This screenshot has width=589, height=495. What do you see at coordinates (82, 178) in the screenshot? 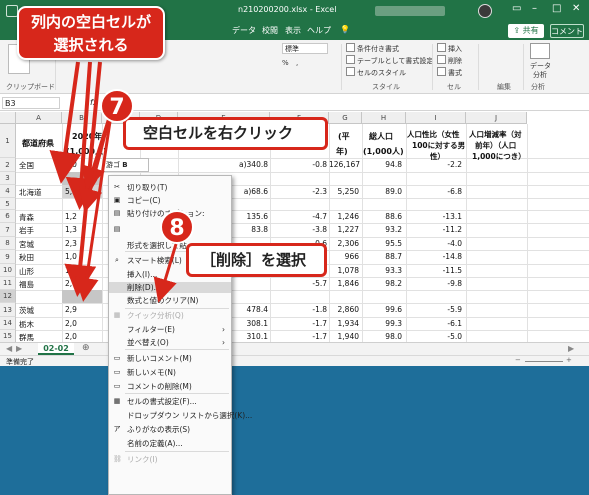
I see `selected-blank-cell` at bounding box center [82, 178].